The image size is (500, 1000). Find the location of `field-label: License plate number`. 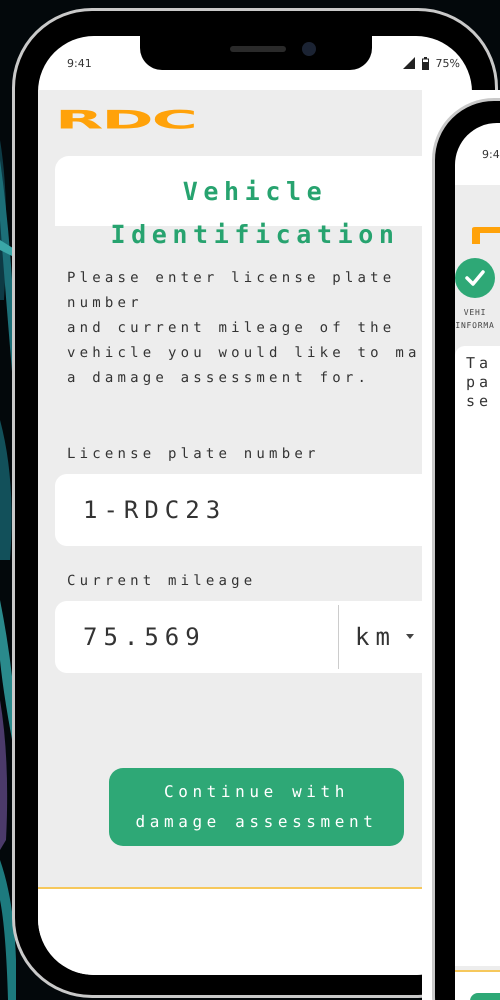

field-label: License plate number is located at coordinates (193, 454).